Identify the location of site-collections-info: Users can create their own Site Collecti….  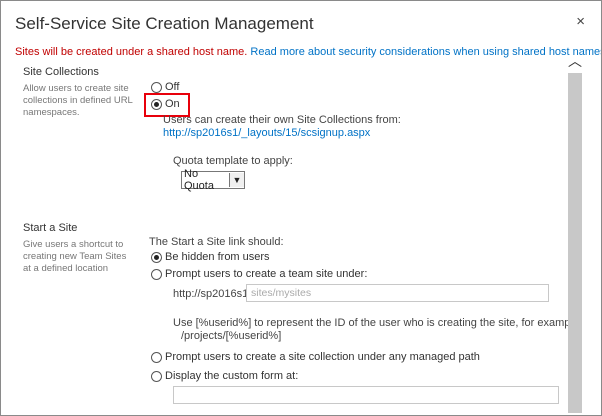
(282, 120).